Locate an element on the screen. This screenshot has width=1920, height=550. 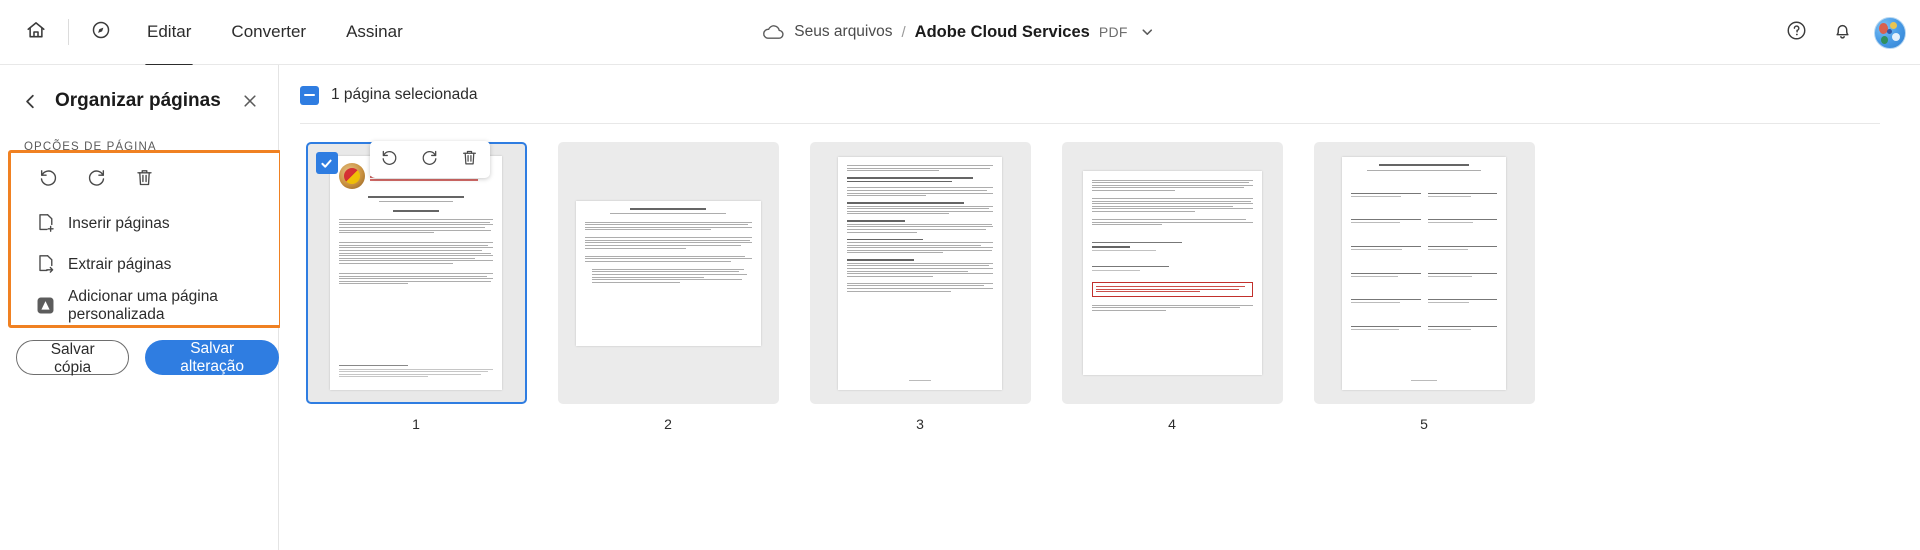
adobe-custom-page-icon is located at coordinates (45, 306).